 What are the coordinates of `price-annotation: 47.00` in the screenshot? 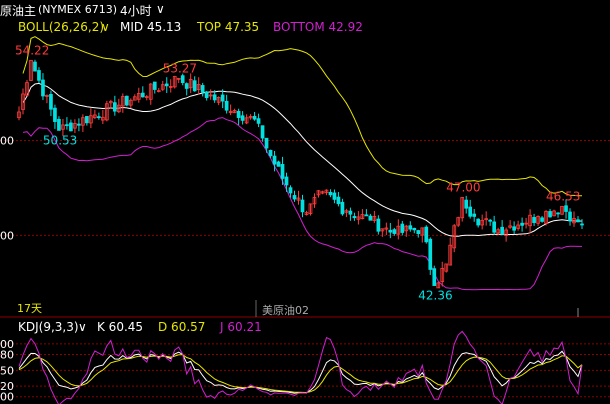 It's located at (463, 187).